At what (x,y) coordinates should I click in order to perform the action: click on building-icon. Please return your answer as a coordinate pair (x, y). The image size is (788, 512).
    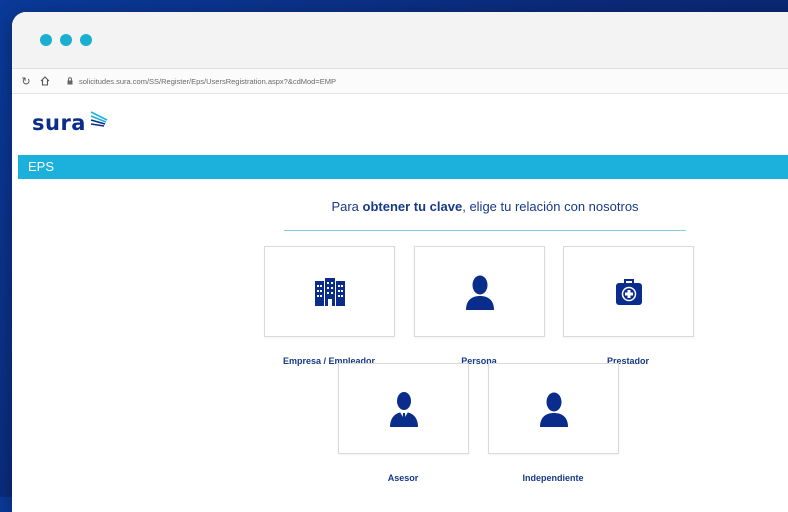
    Looking at the image, I should click on (329, 291).